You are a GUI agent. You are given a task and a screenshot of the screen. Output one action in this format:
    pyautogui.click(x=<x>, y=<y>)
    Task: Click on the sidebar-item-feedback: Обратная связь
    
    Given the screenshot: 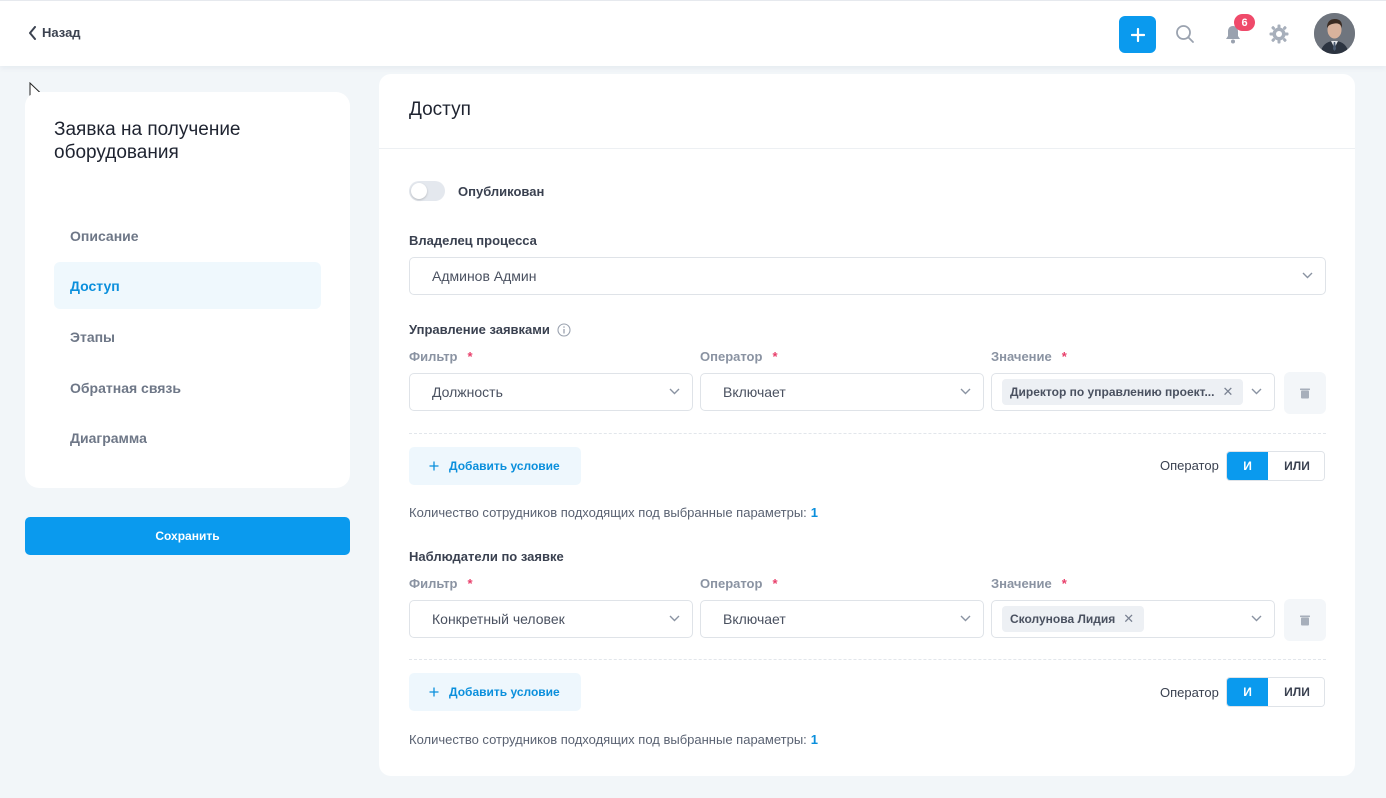 What is the action you would take?
    pyautogui.click(x=187, y=387)
    